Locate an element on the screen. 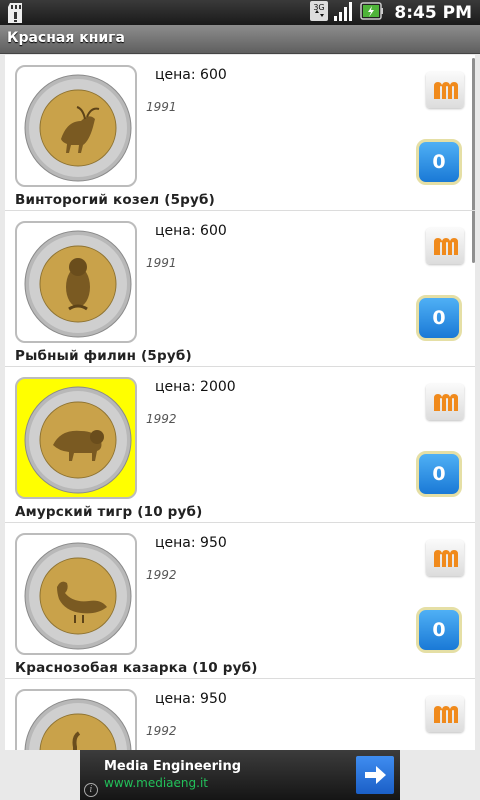 This screenshot has height=800, width=480. ad-banner: i Media Engineering www.mediaeng.it is located at coordinates (240, 775).